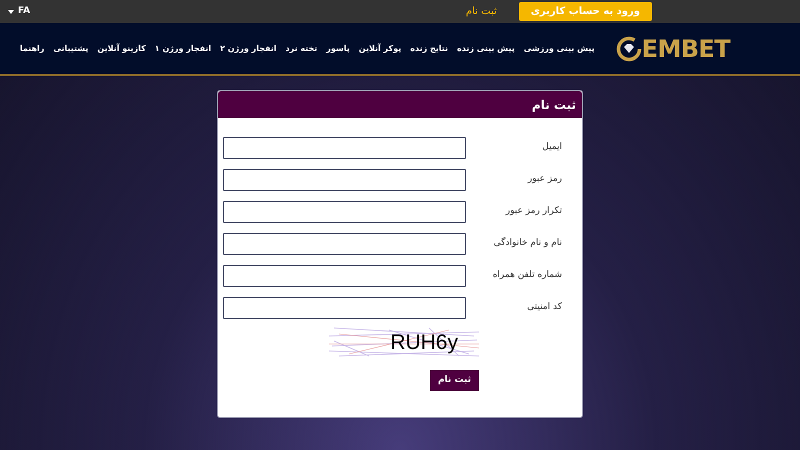 This screenshot has width=800, height=450. Describe the element at coordinates (686, 48) in the screenshot. I see `logo-text: EMBET` at that location.